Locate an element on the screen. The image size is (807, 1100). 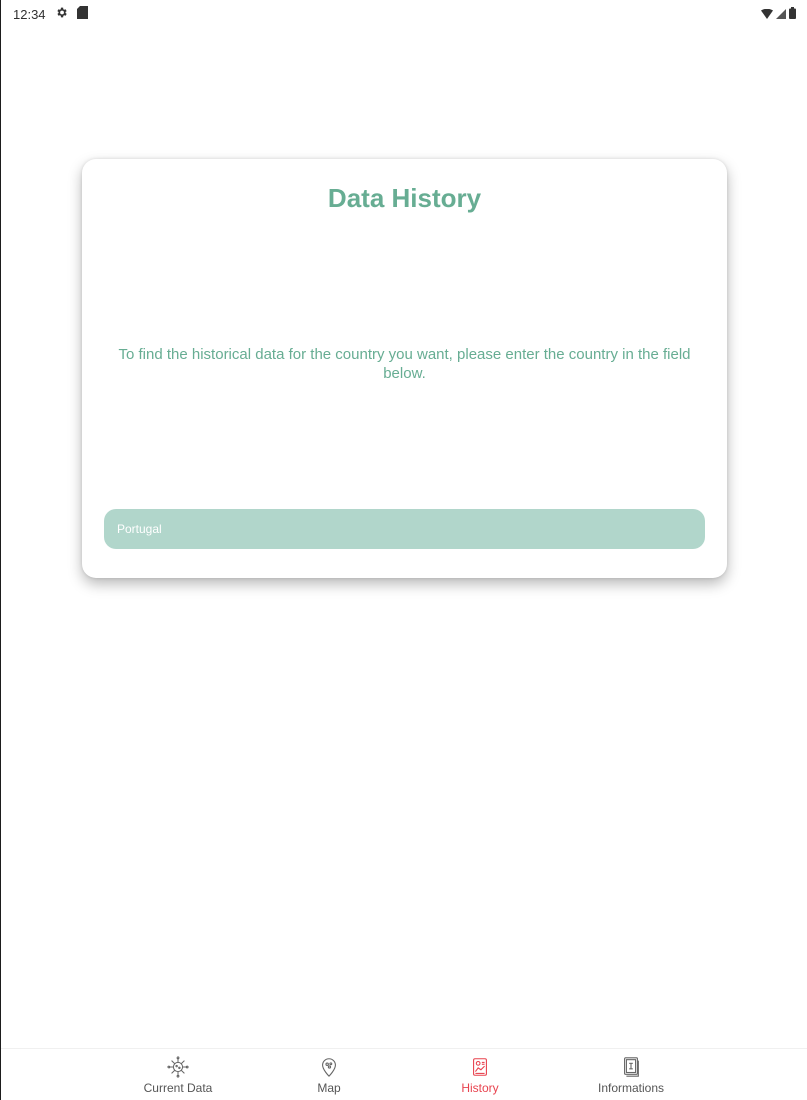
country-input is located at coordinates (404, 529).